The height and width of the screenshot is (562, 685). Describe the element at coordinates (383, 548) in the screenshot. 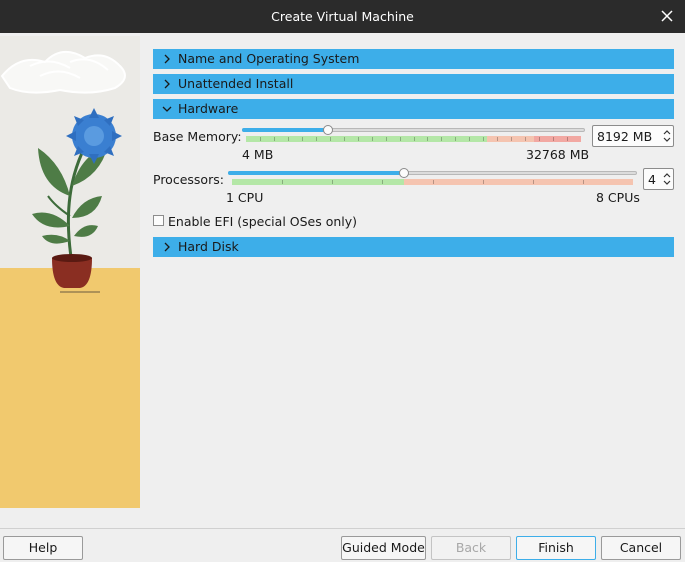

I see `guided-mode-button: Guided Mode` at that location.